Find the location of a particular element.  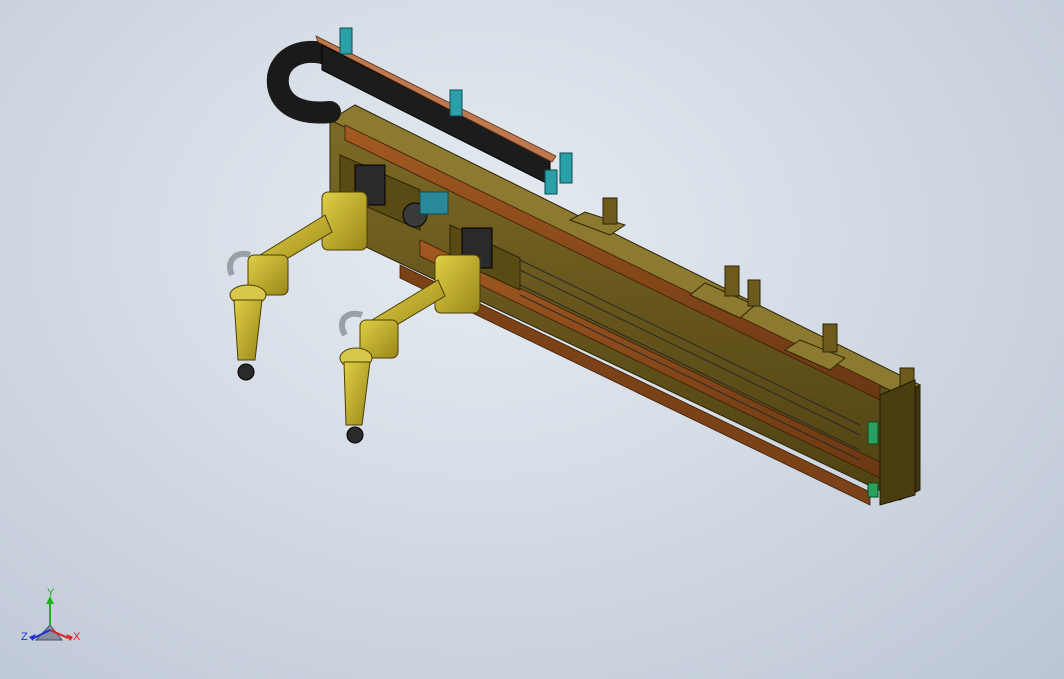

y-axis-label: Y is located at coordinates (51, 593).